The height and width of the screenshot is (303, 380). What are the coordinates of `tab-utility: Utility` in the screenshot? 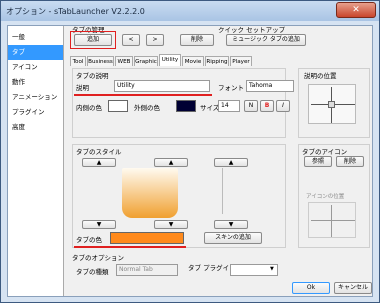 It's located at (170, 60).